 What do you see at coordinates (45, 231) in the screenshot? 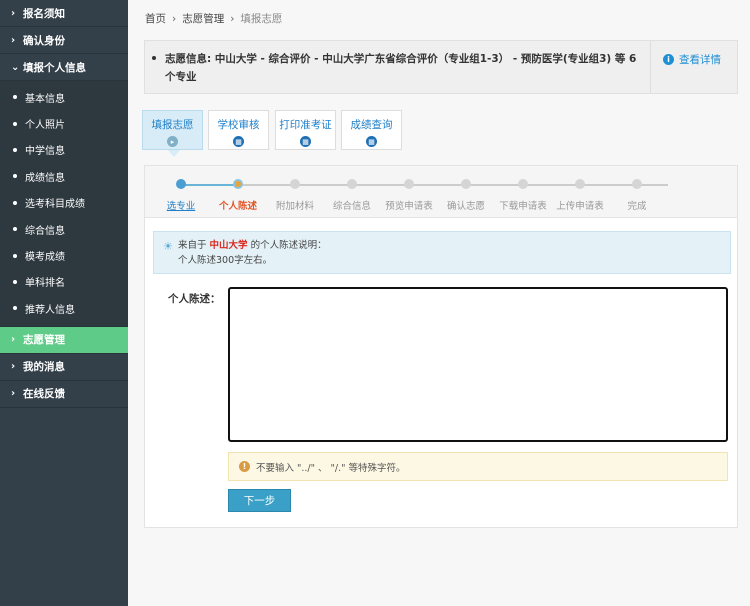
I see `sub-item-label: 综合信息` at bounding box center [45, 231].